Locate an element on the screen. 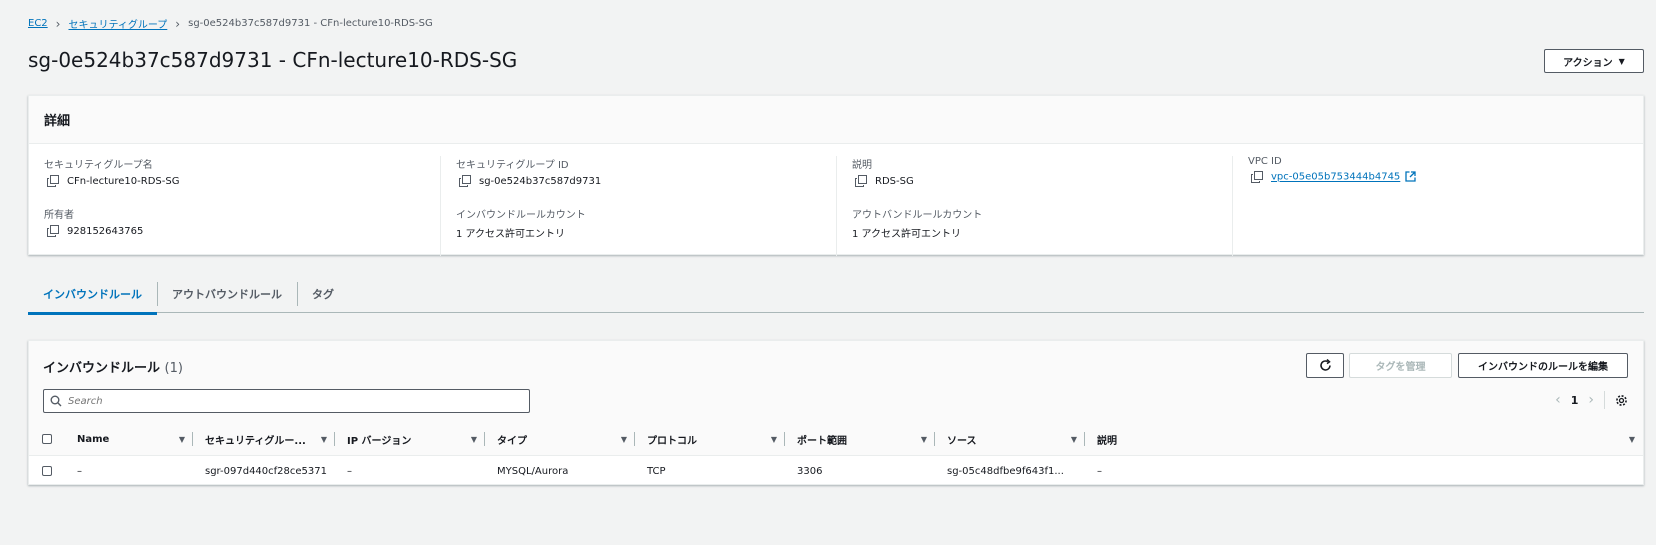 The image size is (1656, 545). select-all-cell is located at coordinates (47, 439).